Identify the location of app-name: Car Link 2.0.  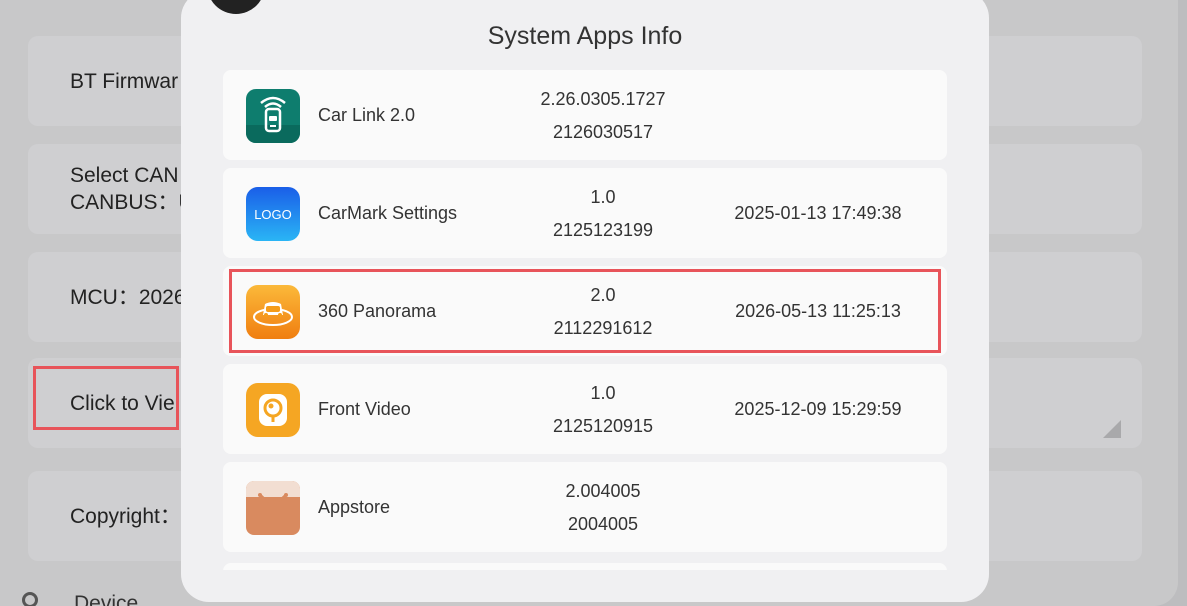
(367, 114).